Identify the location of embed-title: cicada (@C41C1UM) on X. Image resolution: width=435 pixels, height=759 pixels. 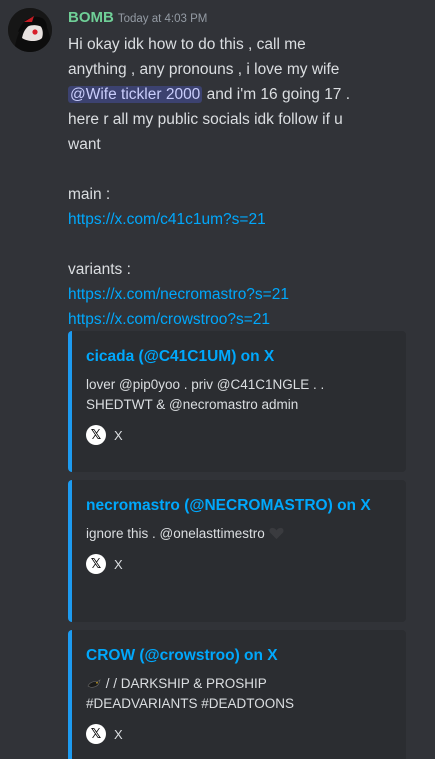
(239, 357).